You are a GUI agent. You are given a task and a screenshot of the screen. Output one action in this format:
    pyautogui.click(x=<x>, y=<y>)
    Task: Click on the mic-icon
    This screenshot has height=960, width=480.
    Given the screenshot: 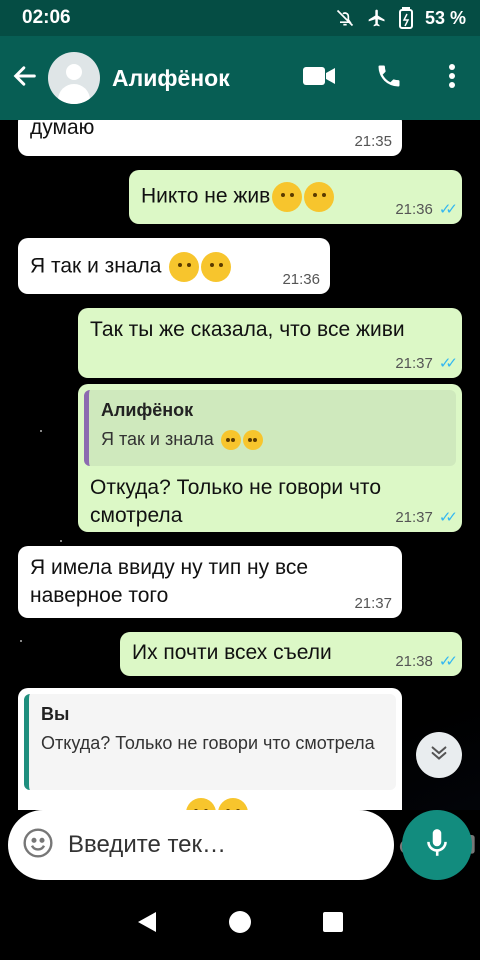 What is the action you would take?
    pyautogui.click(x=437, y=845)
    